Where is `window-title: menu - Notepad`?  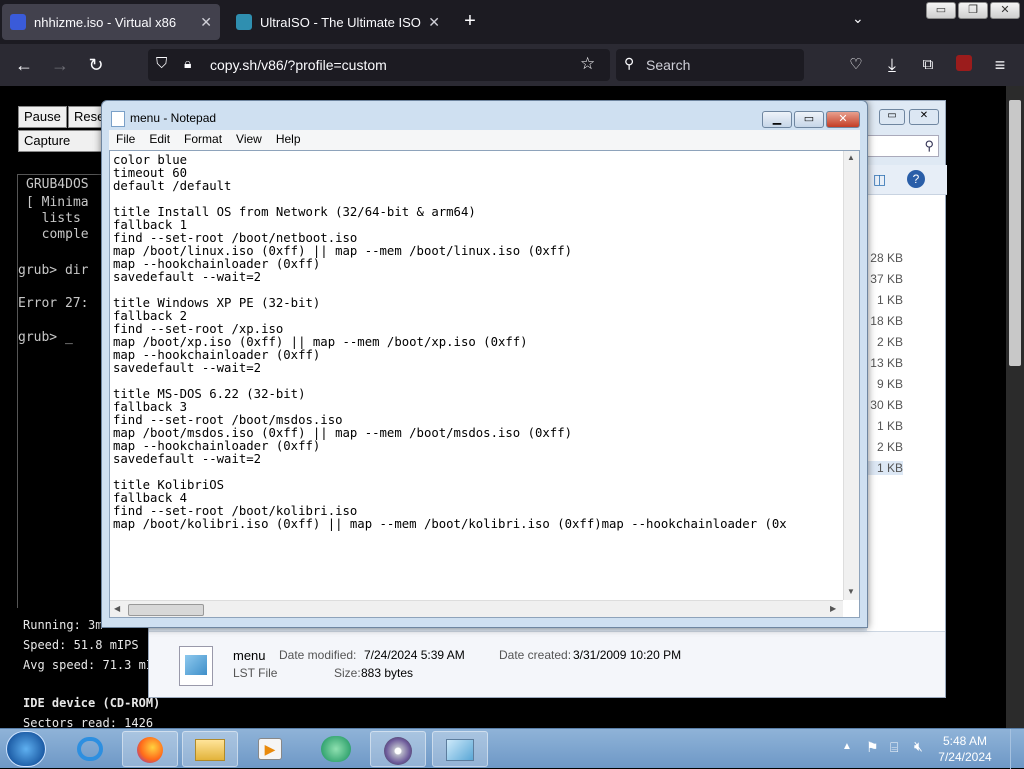 window-title: menu - Notepad is located at coordinates (173, 118).